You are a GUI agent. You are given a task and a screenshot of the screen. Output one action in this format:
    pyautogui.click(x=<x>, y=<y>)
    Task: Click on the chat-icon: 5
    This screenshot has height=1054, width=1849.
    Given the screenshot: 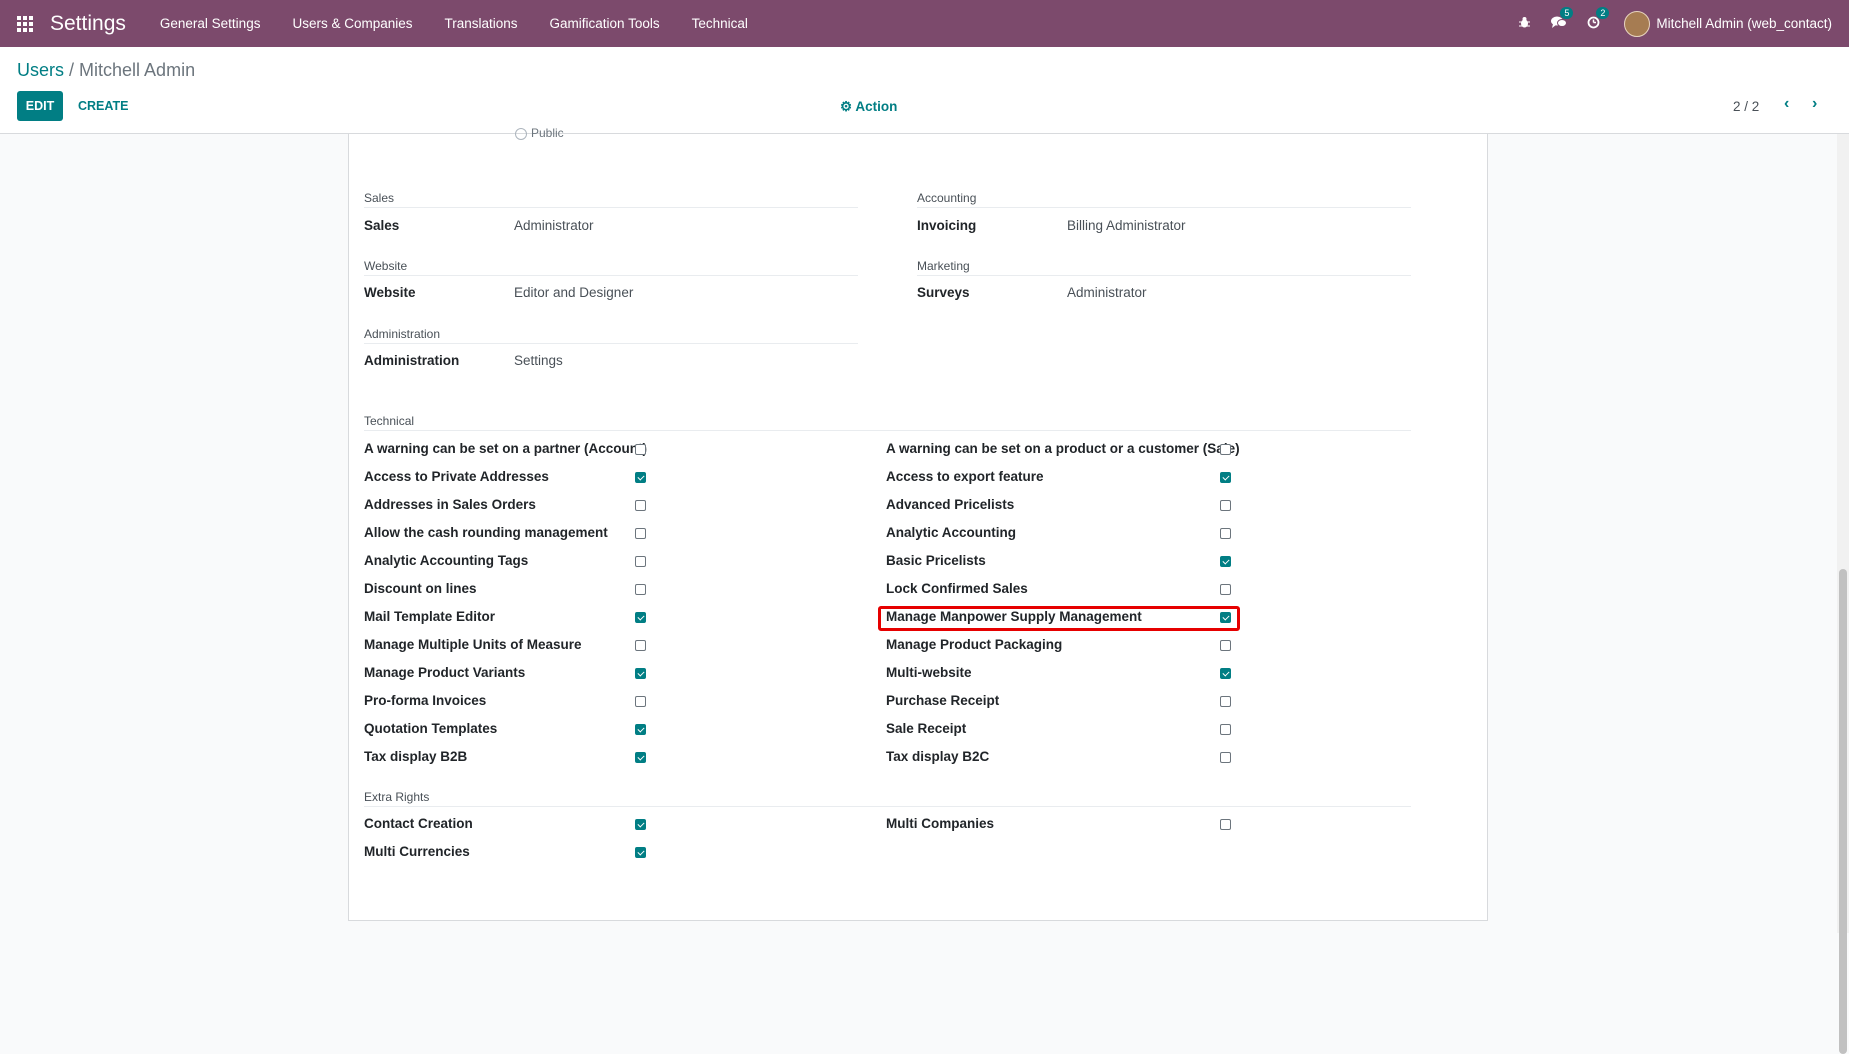 What is the action you would take?
    pyautogui.click(x=1562, y=19)
    